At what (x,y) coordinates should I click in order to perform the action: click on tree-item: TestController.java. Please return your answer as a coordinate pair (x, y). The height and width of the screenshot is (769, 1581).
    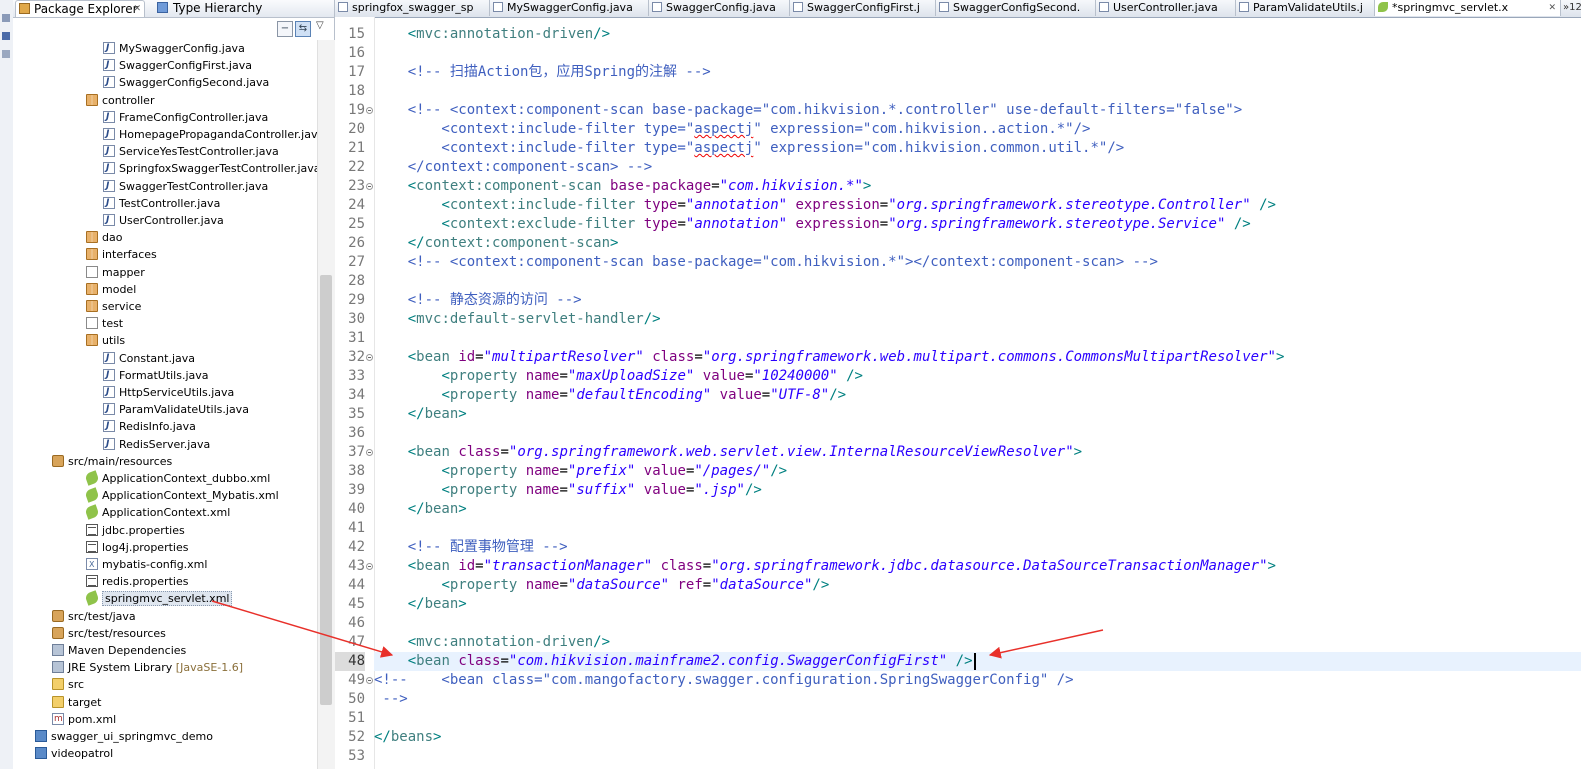
    Looking at the image, I should click on (161, 203).